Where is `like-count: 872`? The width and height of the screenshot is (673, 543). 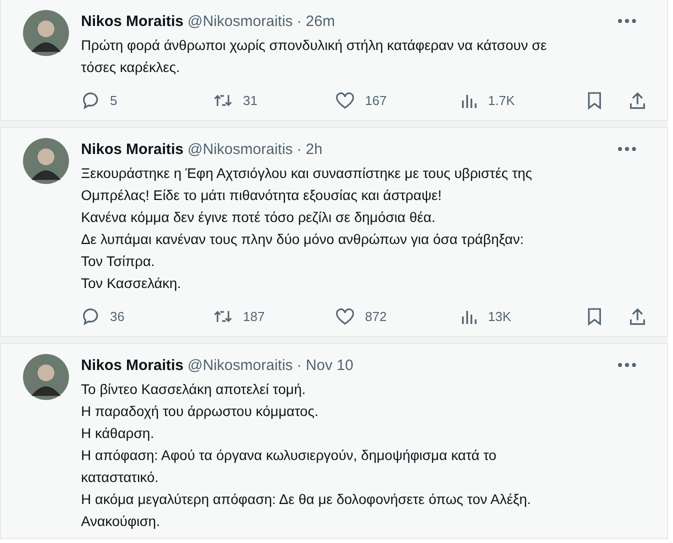 like-count: 872 is located at coordinates (376, 316).